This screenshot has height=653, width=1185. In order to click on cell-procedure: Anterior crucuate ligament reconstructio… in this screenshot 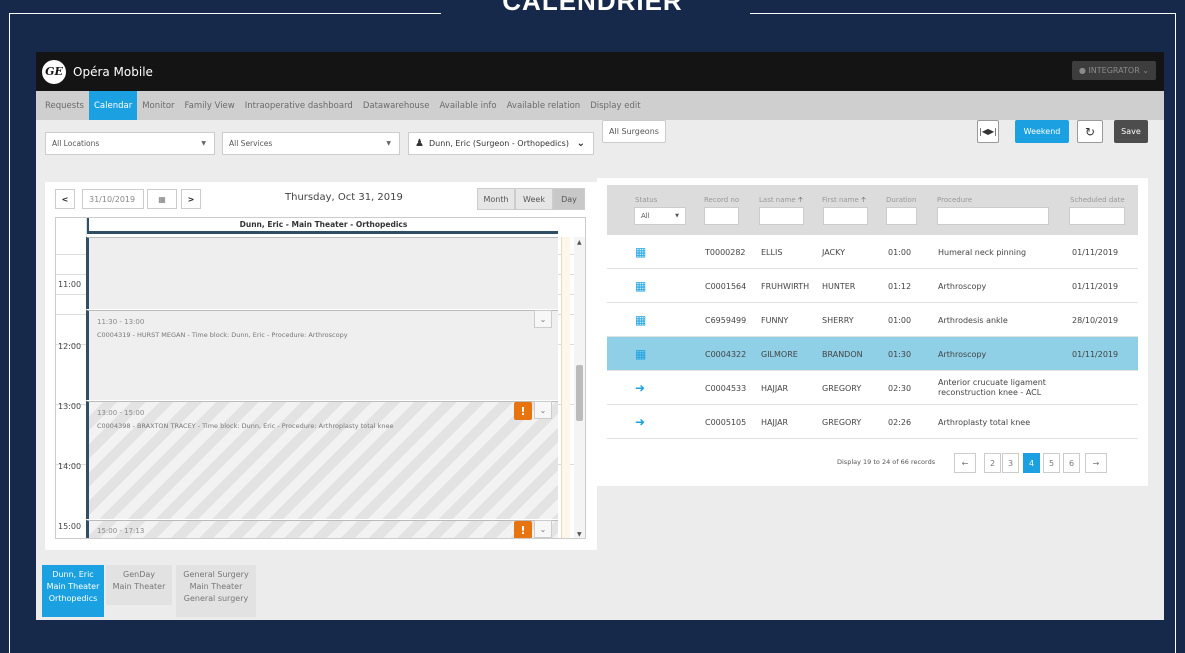, I will do `click(992, 387)`.